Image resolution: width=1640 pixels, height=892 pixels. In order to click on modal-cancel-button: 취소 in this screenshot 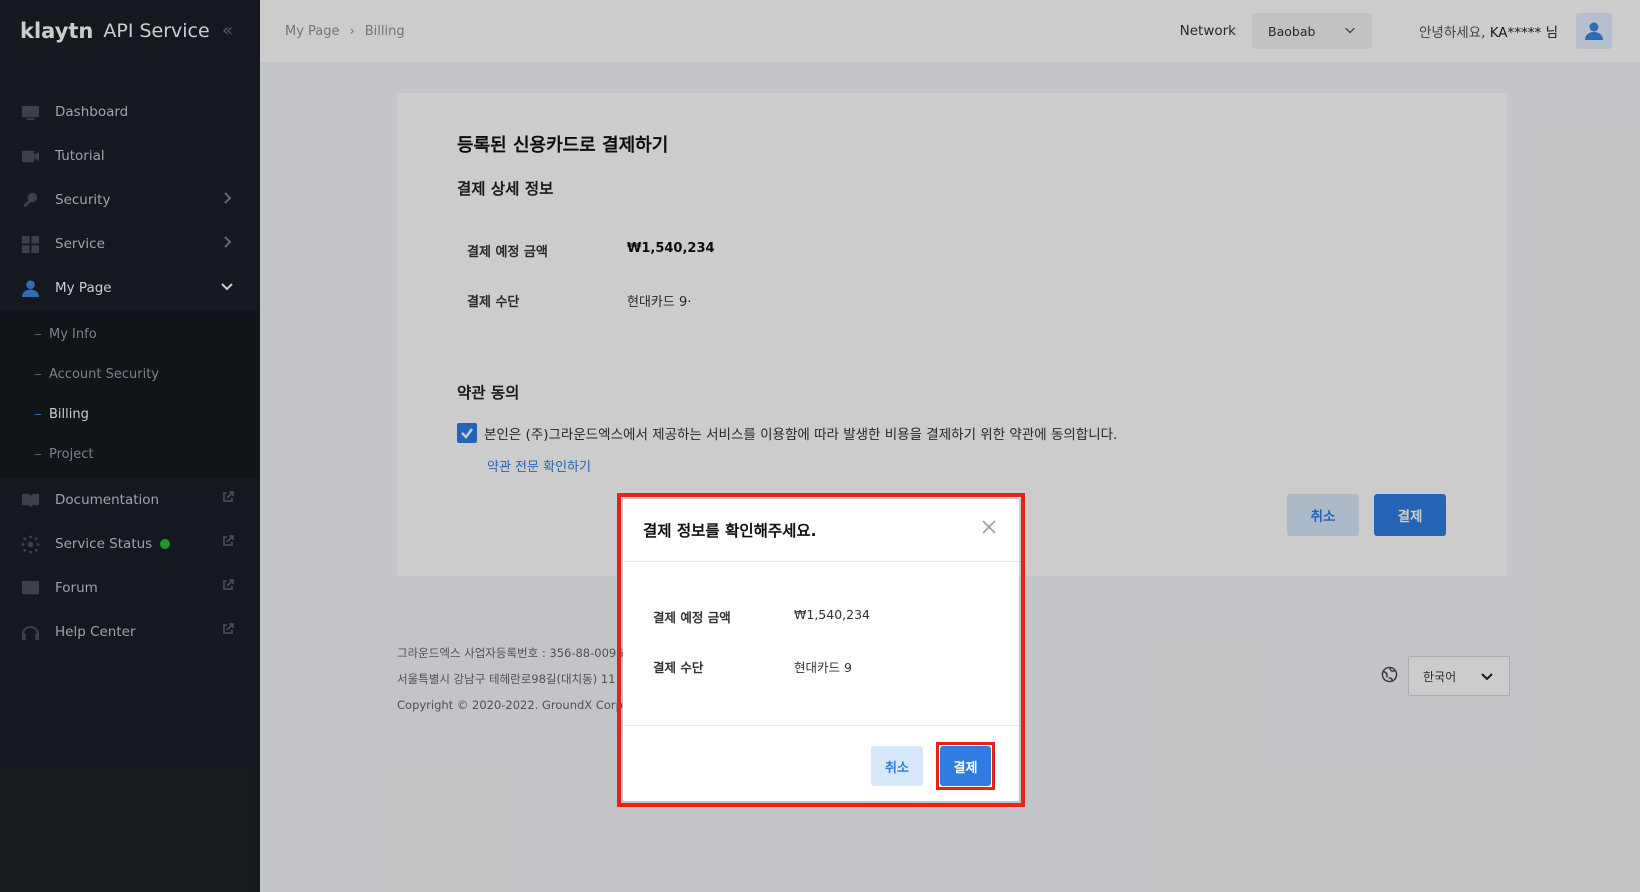, I will do `click(897, 766)`.